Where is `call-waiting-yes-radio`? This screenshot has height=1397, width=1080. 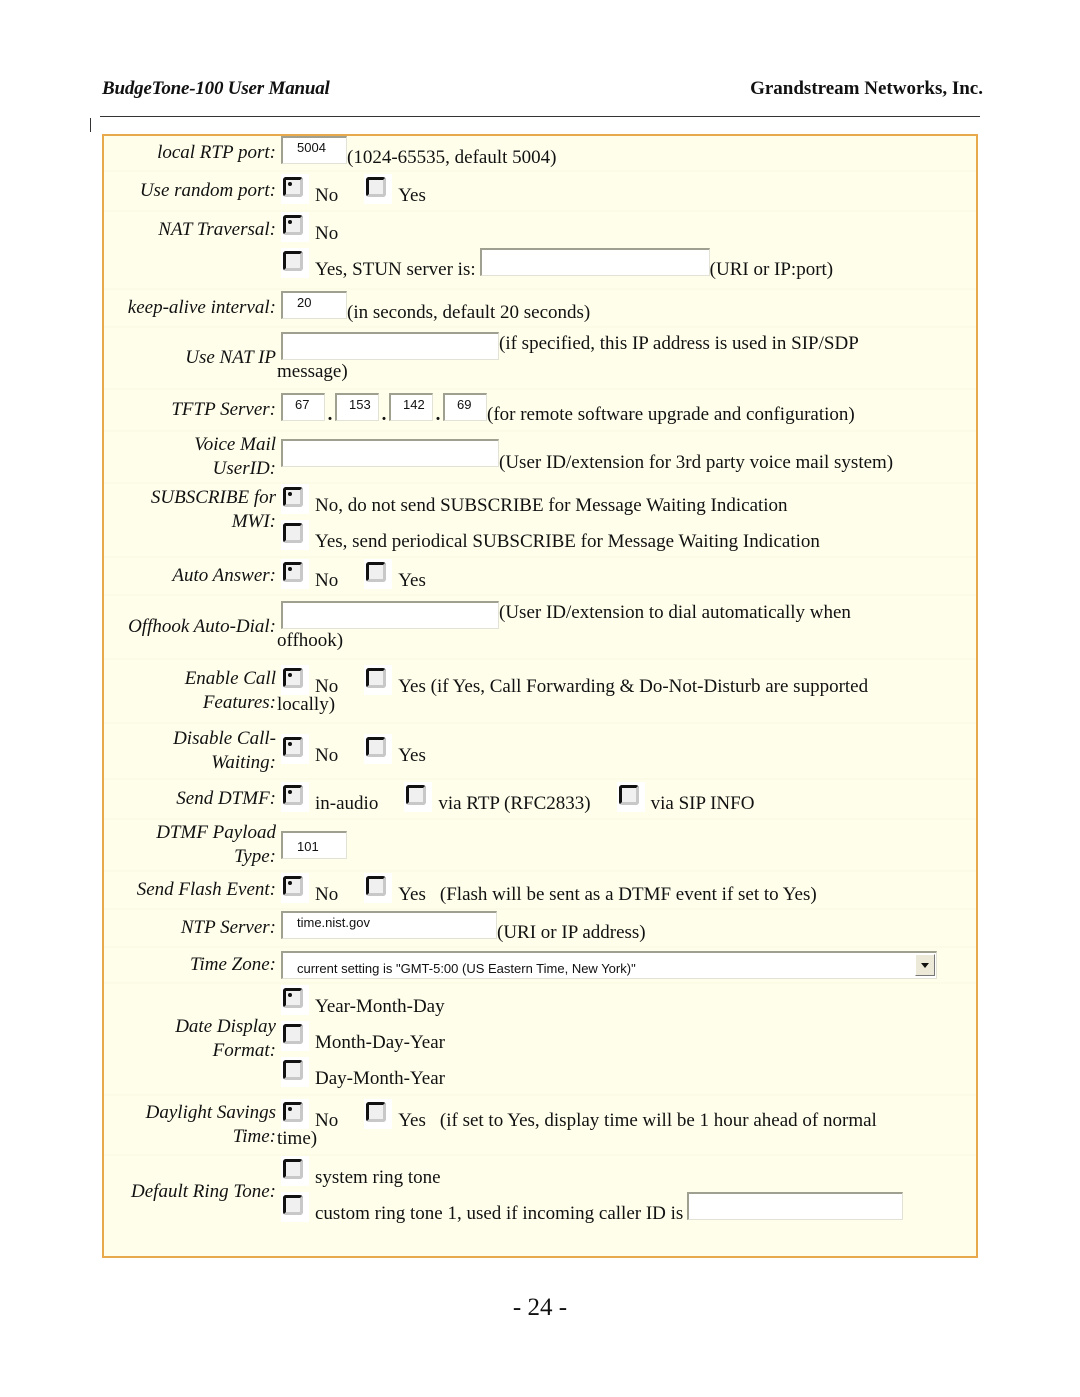
call-waiting-yes-radio is located at coordinates (378, 749).